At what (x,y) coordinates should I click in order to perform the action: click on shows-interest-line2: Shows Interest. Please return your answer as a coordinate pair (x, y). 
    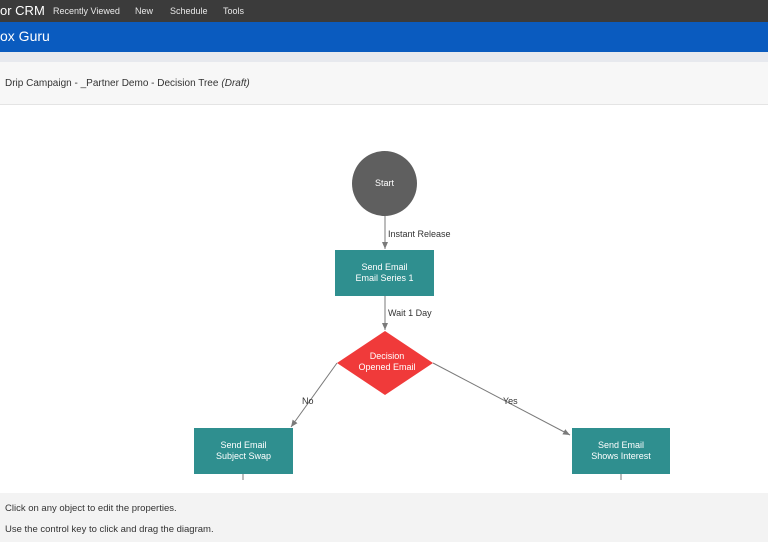
    Looking at the image, I should click on (621, 456).